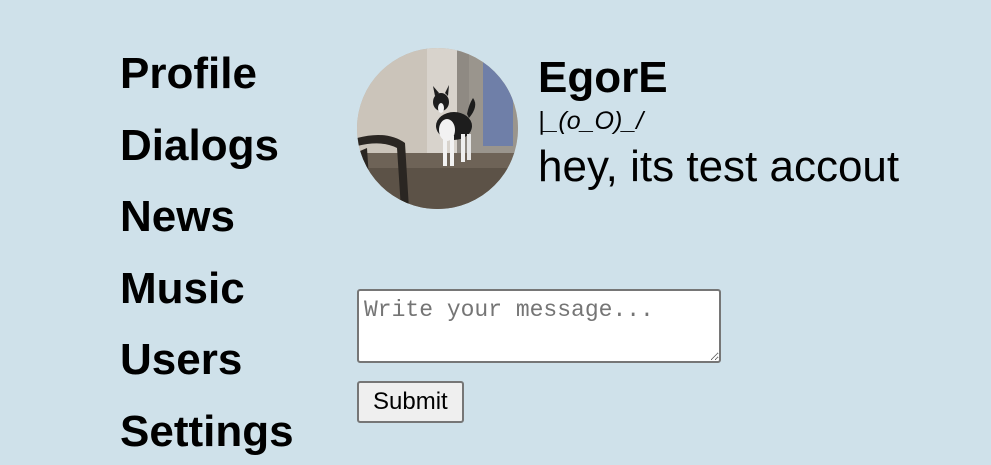 The height and width of the screenshot is (465, 991). I want to click on nav-item-profile: Profile, so click(207, 74).